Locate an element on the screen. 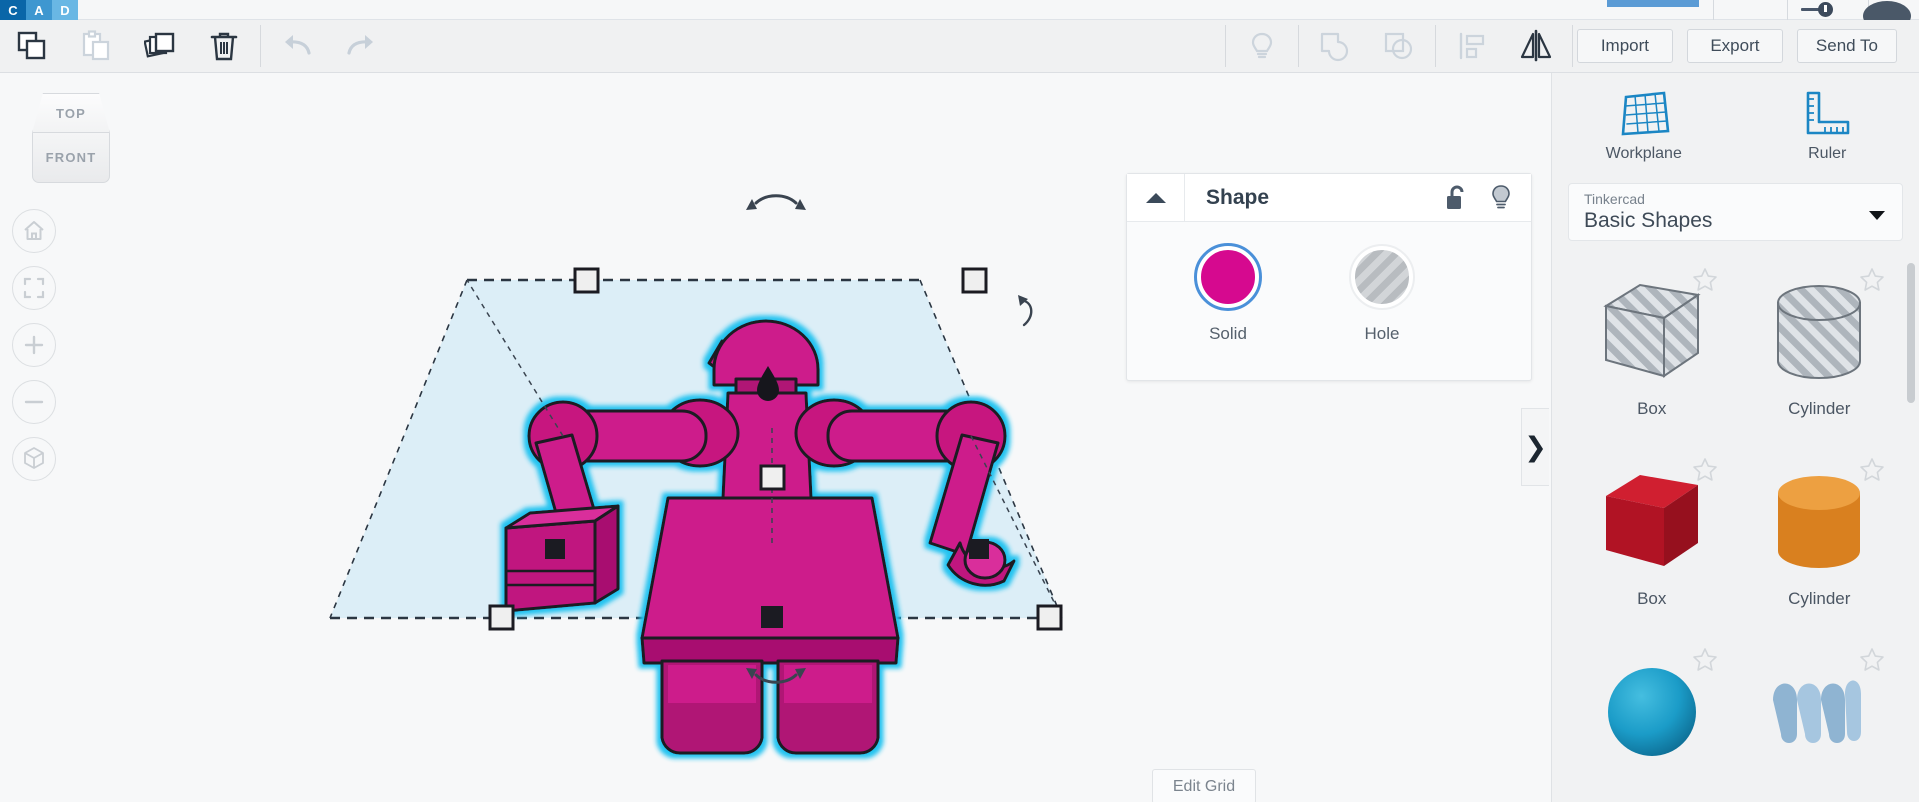 This screenshot has width=1919, height=802. undo-arrow-icon is located at coordinates (298, 45).